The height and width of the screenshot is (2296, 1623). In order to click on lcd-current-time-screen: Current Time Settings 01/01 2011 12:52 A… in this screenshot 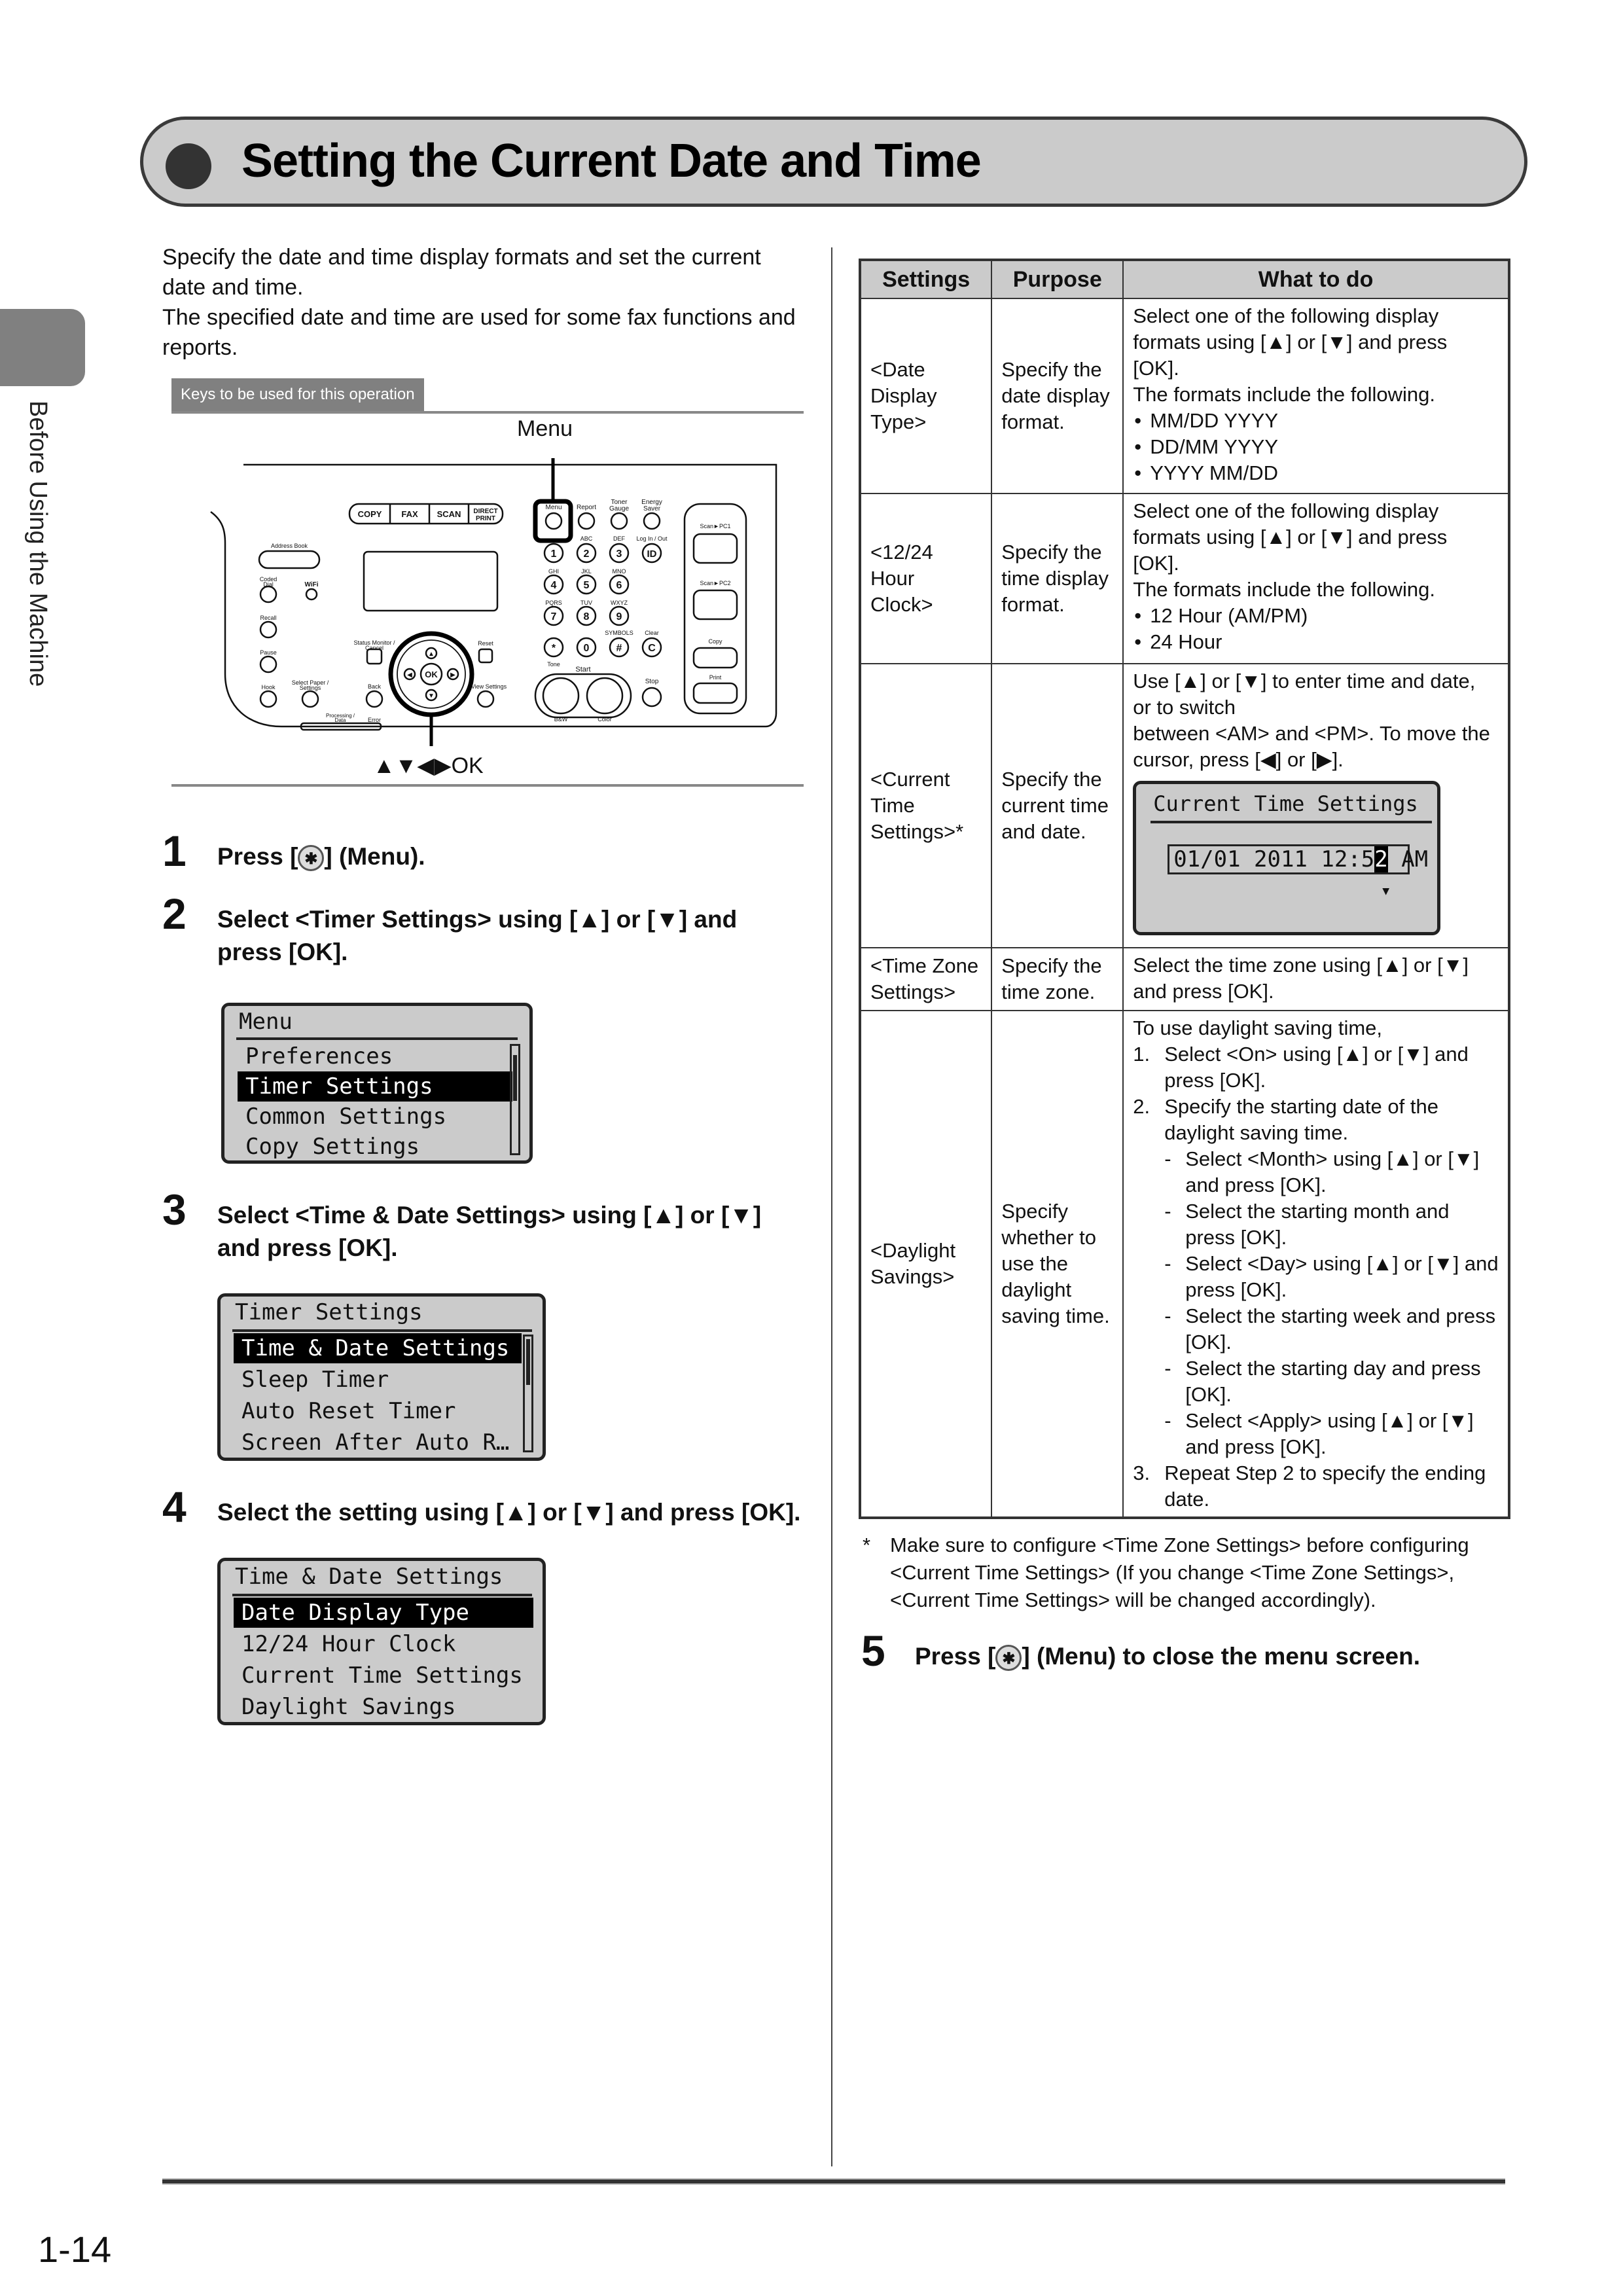, I will do `click(1287, 858)`.